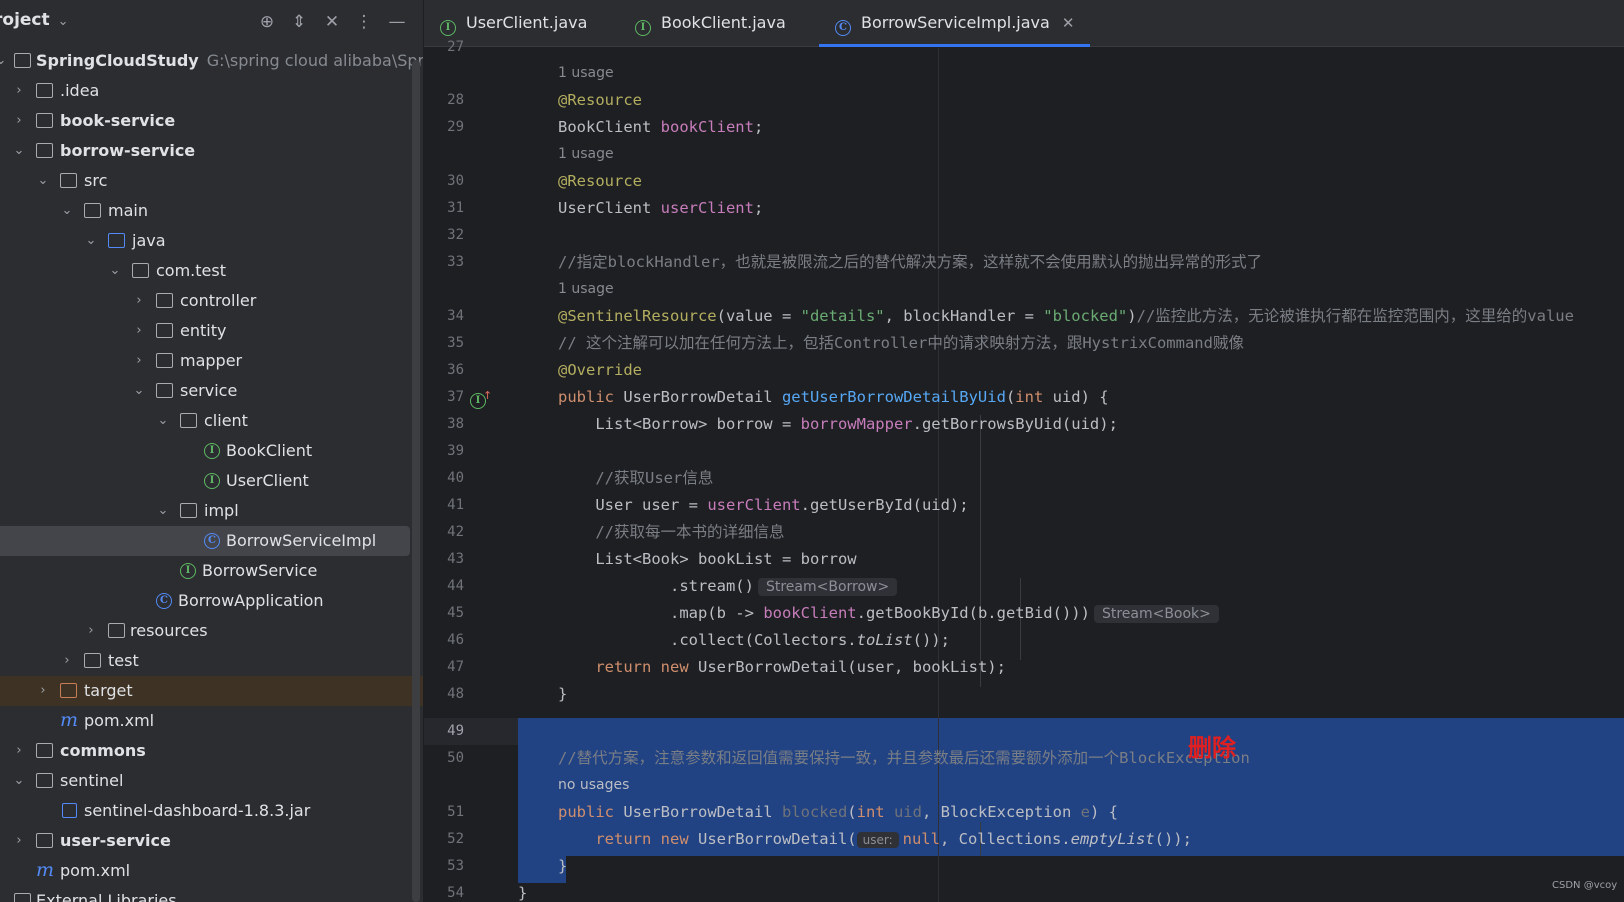  I want to click on tree-item-commons: › commons, so click(211, 751).